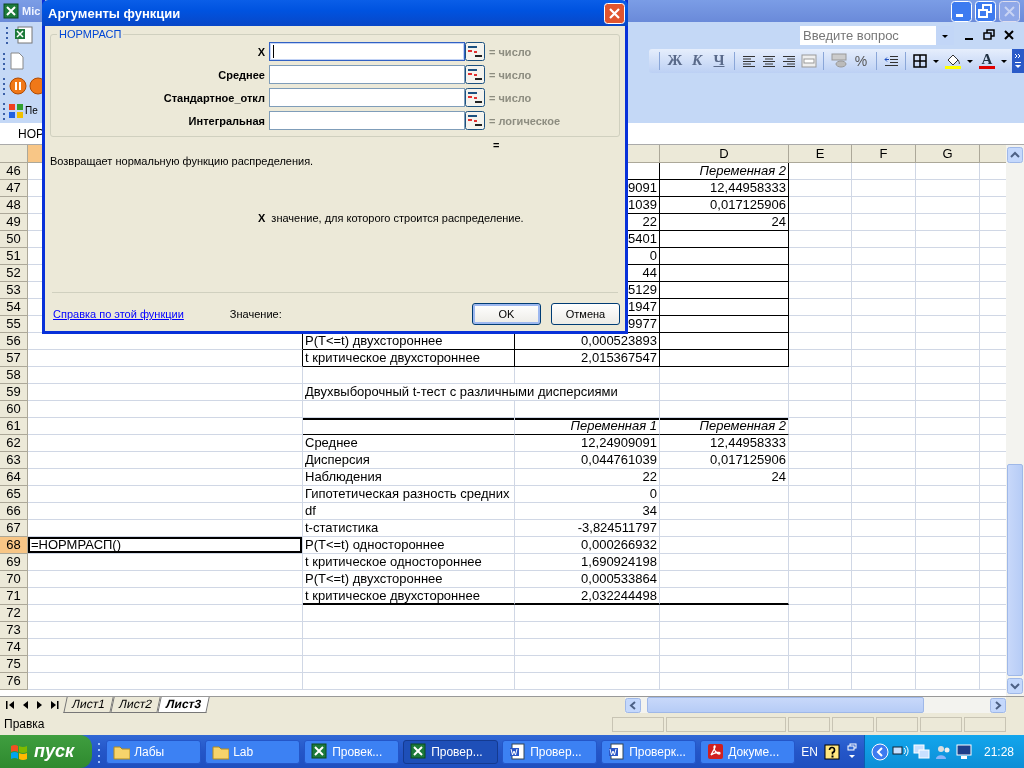 The height and width of the screenshot is (768, 1024). I want to click on row-header: 64, so click(14, 477).